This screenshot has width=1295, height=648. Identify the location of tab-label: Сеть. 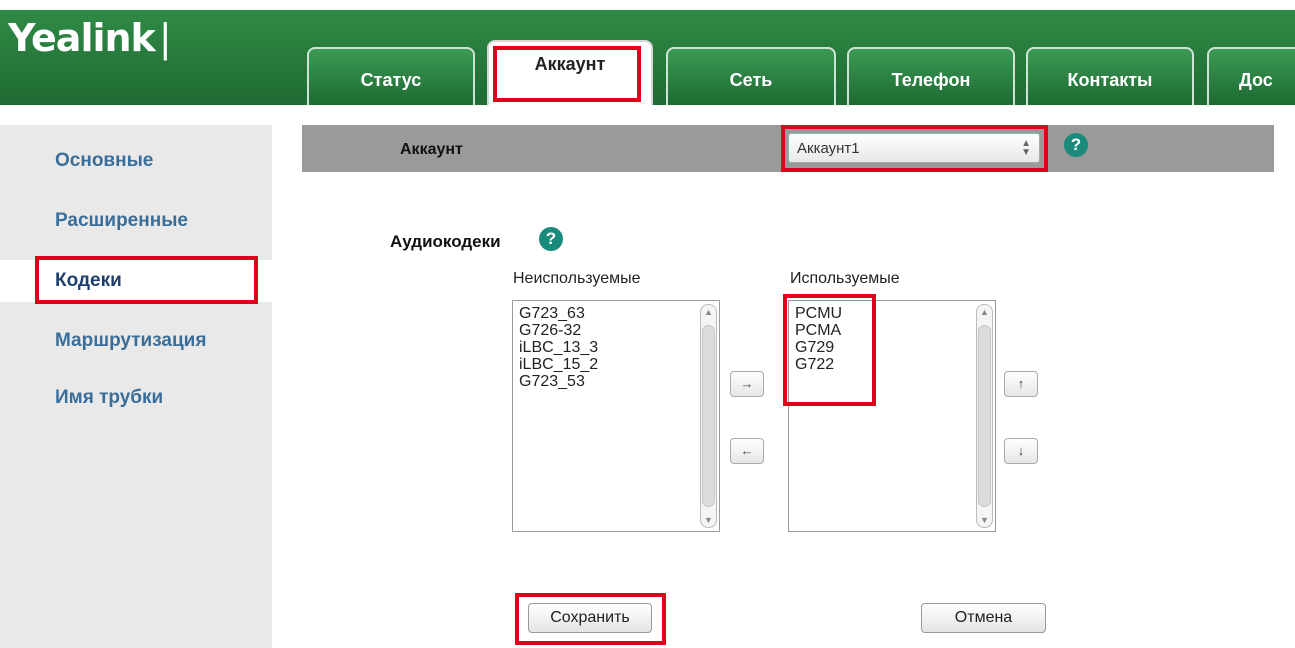
(751, 79).